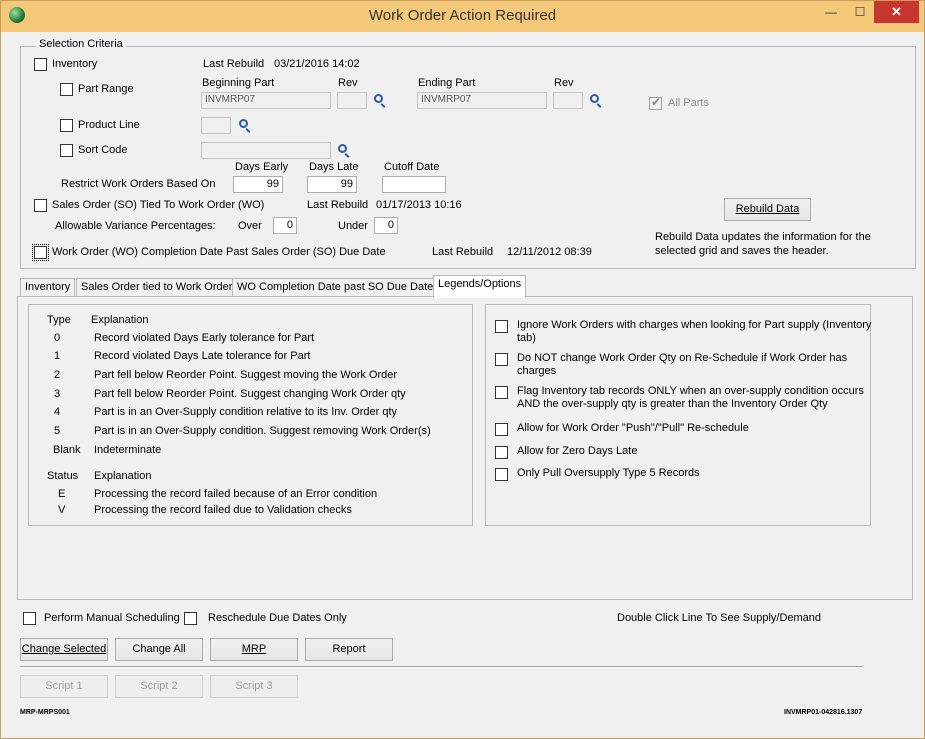 This screenshot has height=739, width=925. I want to click on change-selected-button: Change Selected, so click(64, 649).